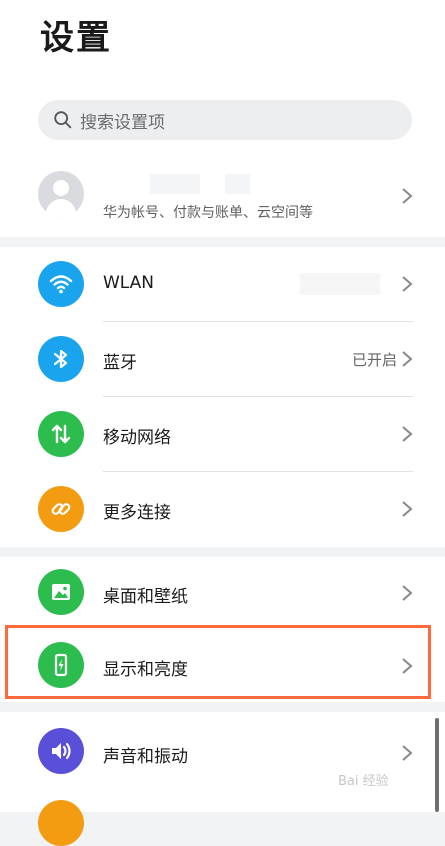 The width and height of the screenshot is (445, 846). What do you see at coordinates (225, 120) in the screenshot?
I see `search-bar: 搜索设置项` at bounding box center [225, 120].